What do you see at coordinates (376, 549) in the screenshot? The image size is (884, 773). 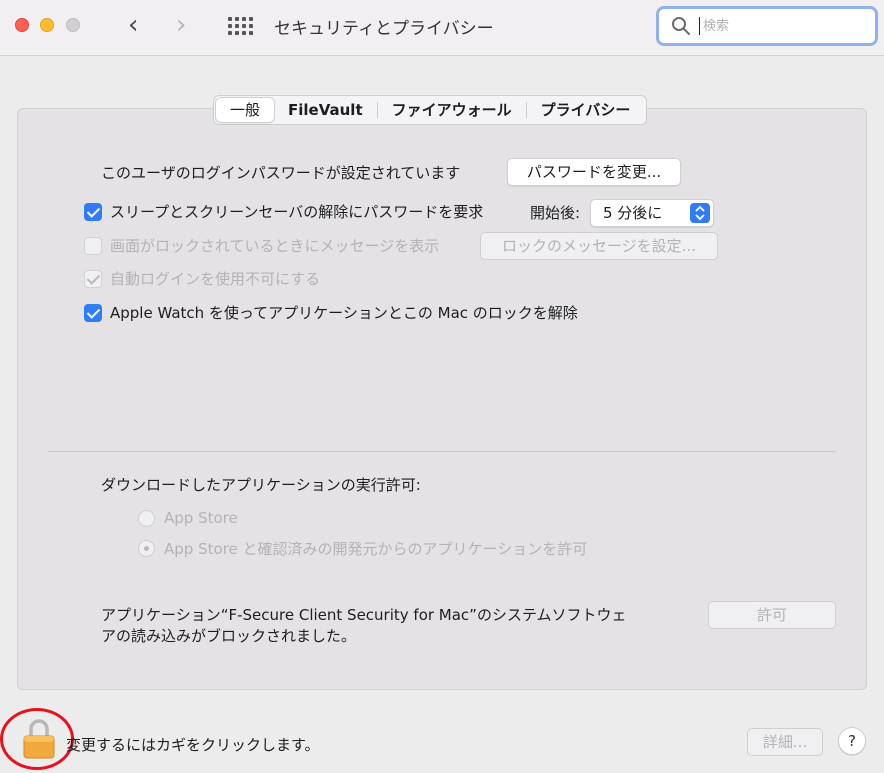 I see `app-store-identified-label: App Store と確認済みの開発元からのアプリケーションを許可` at bounding box center [376, 549].